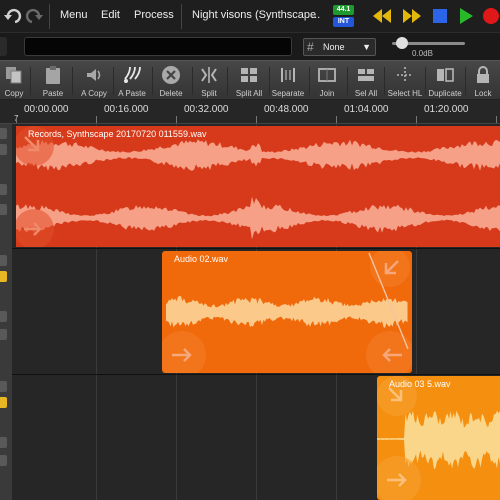 This screenshot has width=500, height=500. What do you see at coordinates (491, 16) in the screenshot?
I see `record-icon` at bounding box center [491, 16].